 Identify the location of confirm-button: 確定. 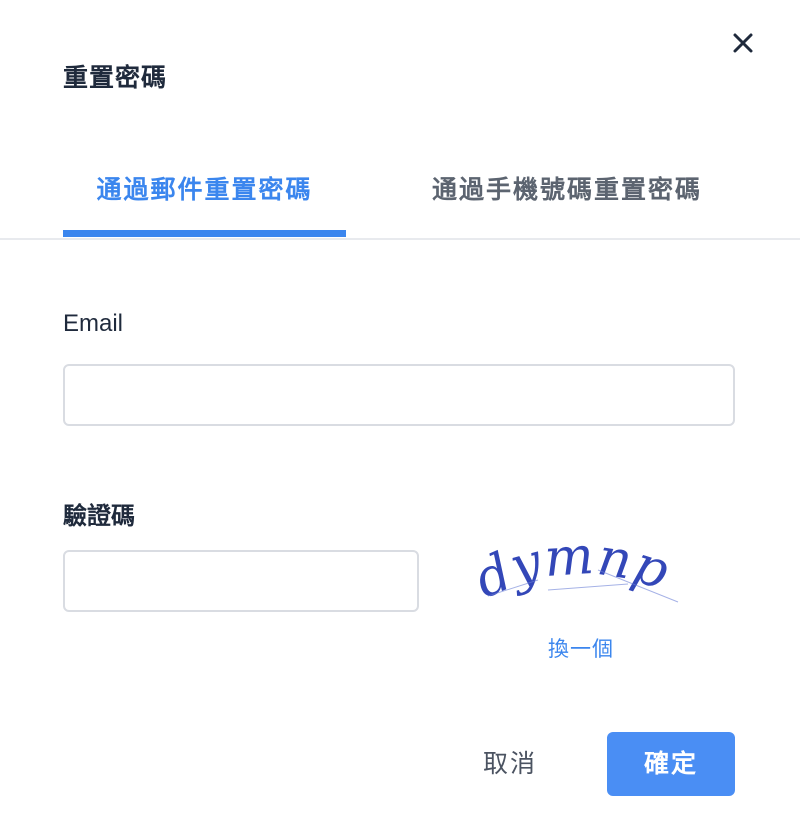
(671, 764).